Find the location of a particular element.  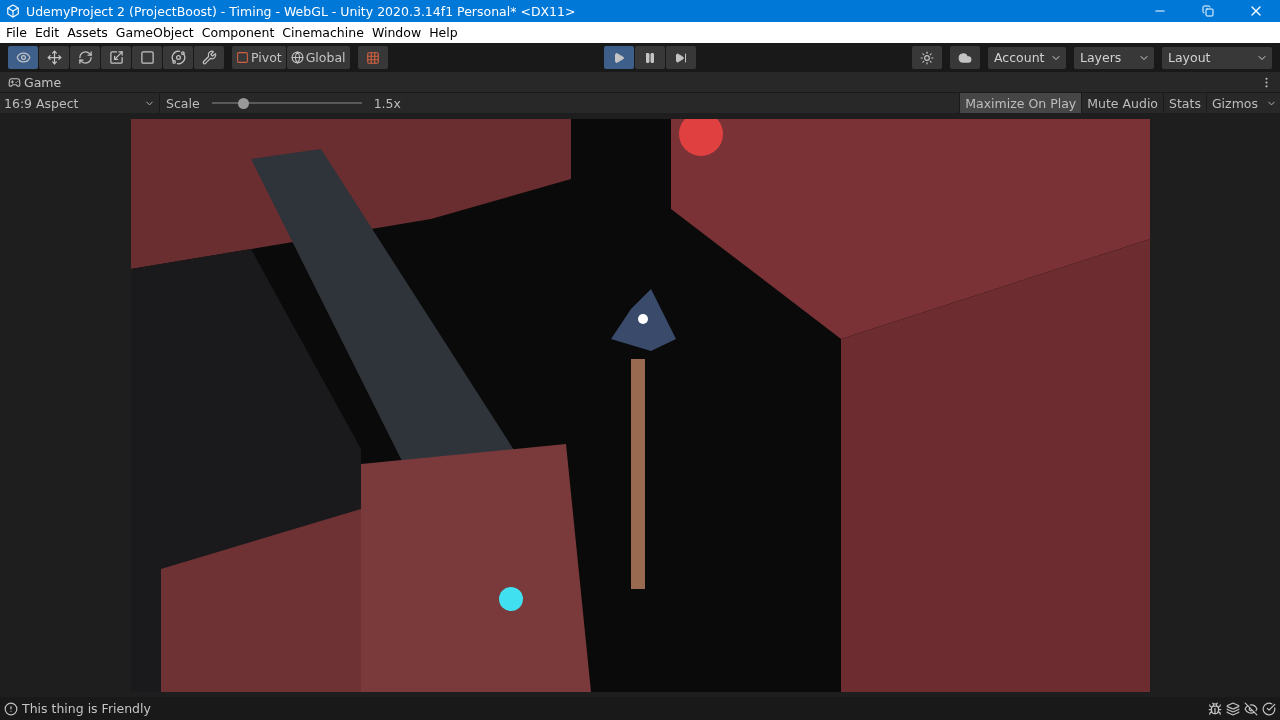

dropdown: Layers is located at coordinates (1114, 57).